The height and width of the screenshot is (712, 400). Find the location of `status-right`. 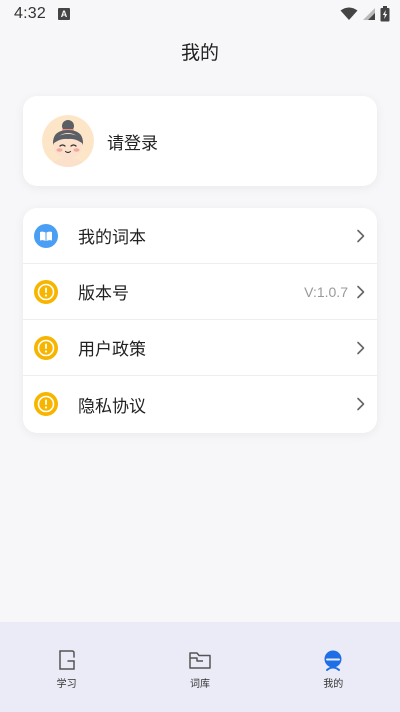

status-right is located at coordinates (365, 14).